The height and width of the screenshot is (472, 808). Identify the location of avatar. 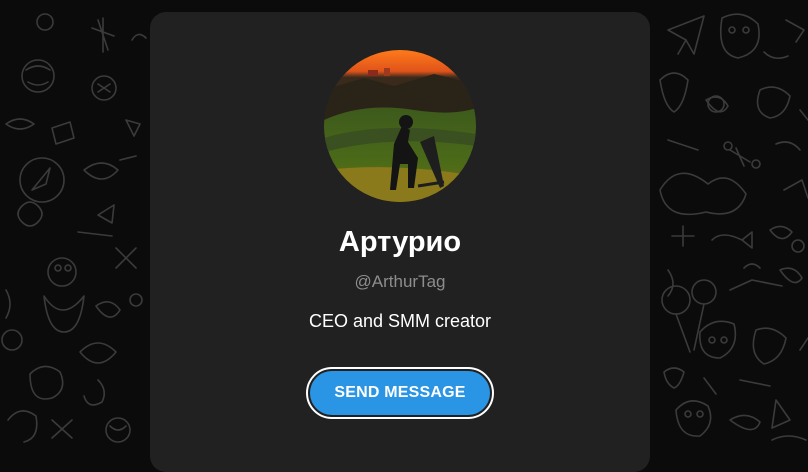
(400, 126).